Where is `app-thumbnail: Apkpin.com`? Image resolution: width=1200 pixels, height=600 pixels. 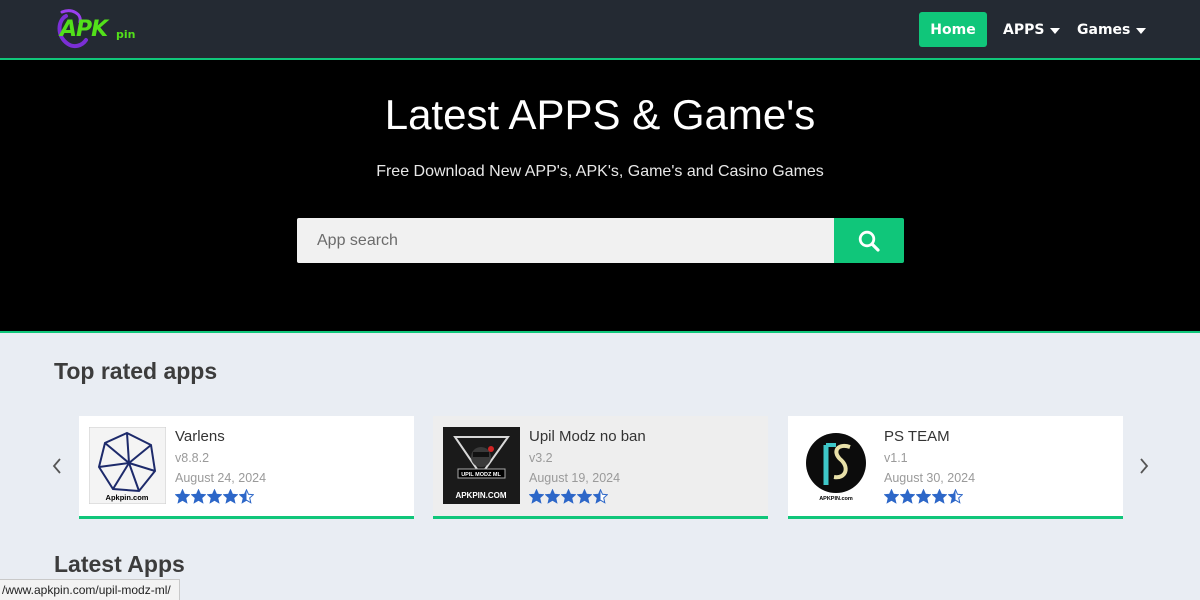
app-thumbnail: Apkpin.com is located at coordinates (127, 465).